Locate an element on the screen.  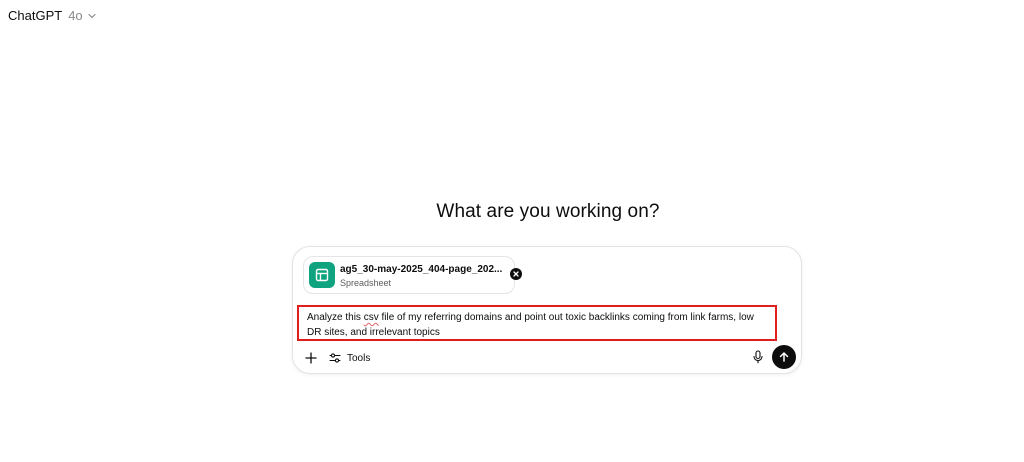
remove-attachment-button is located at coordinates (516, 274).